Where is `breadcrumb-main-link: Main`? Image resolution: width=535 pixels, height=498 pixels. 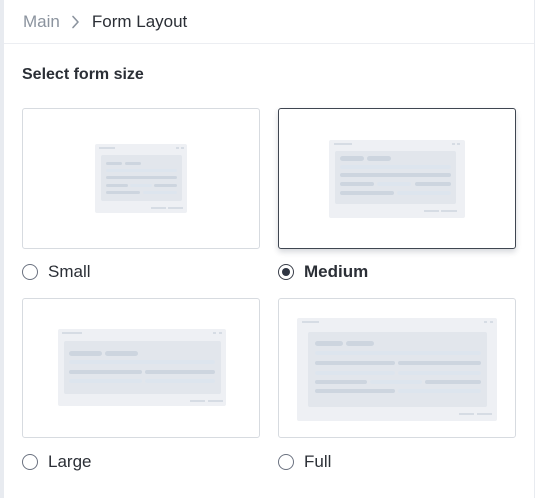 breadcrumb-main-link: Main is located at coordinates (41, 22).